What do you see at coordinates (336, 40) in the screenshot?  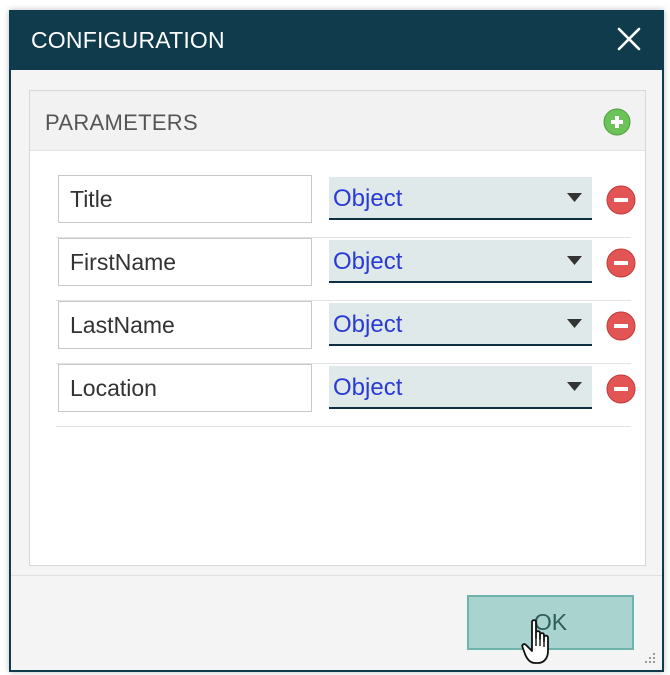 I see `title-bar: CONFIGURATION` at bounding box center [336, 40].